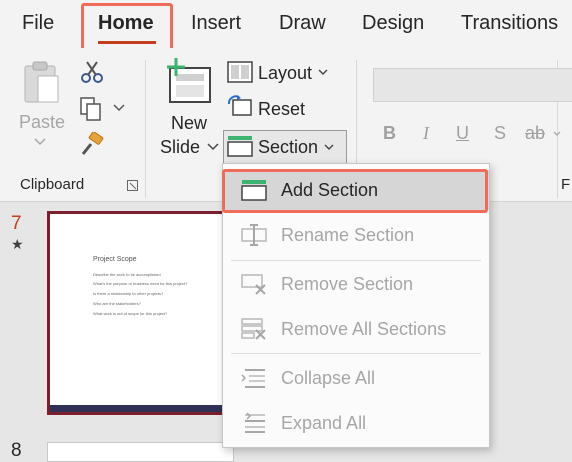 The width and height of the screenshot is (572, 462). I want to click on new-slide-icon, so click(190, 82).